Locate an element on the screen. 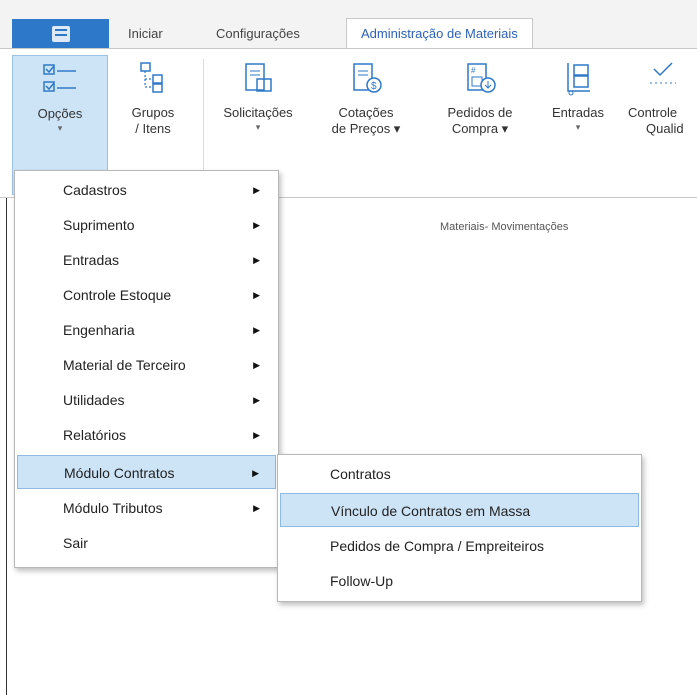 This screenshot has height=695, width=697. compra-label: Compra ▾ is located at coordinates (480, 128).